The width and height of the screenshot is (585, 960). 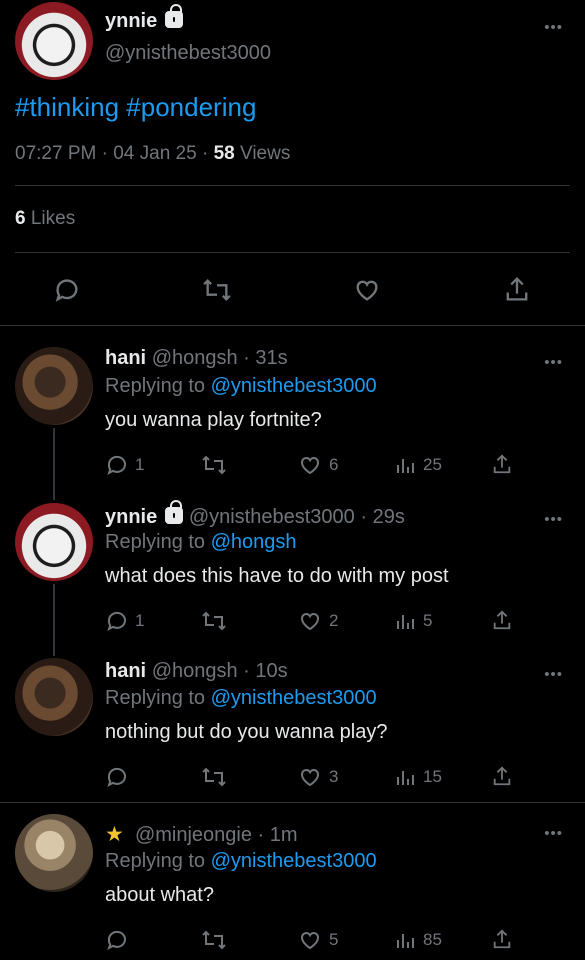 I want to click on main-post-views-count: 58, so click(x=224, y=153).